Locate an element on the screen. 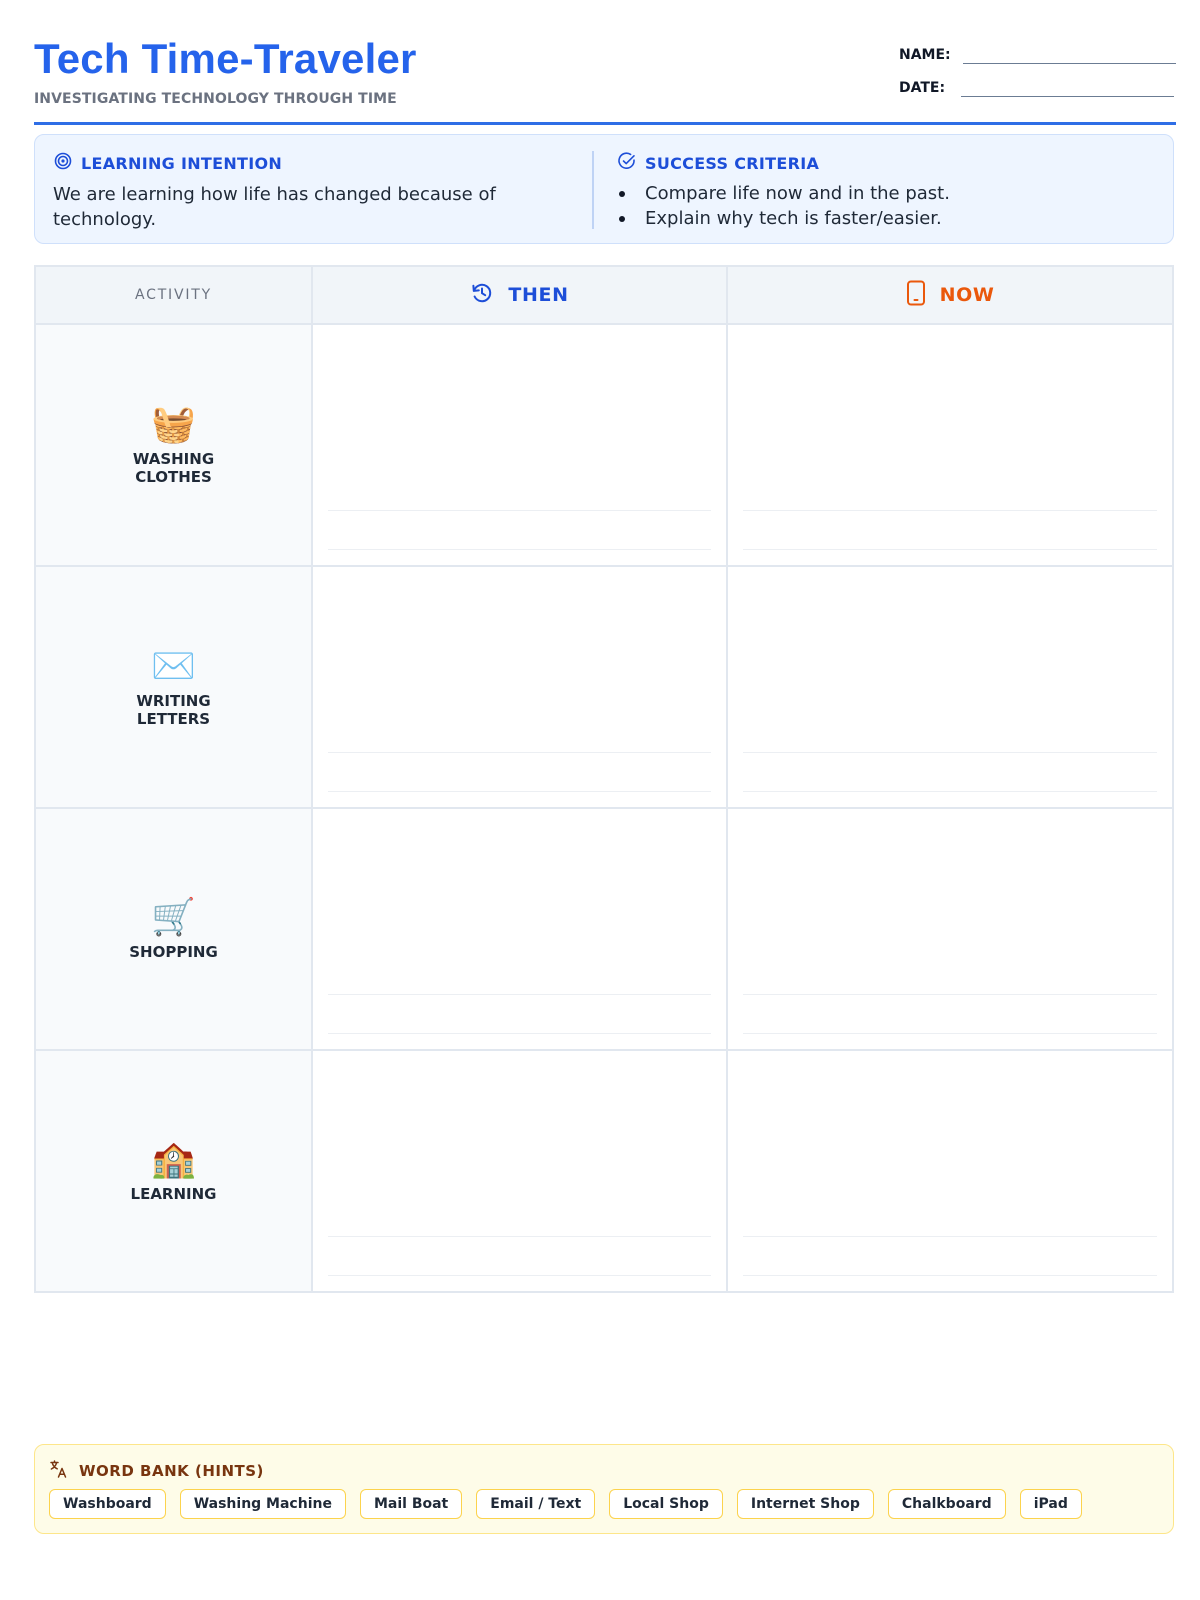 Image resolution: width=1200 pixels, height=1600 pixels. name-field: NAME: is located at coordinates (1037, 55).